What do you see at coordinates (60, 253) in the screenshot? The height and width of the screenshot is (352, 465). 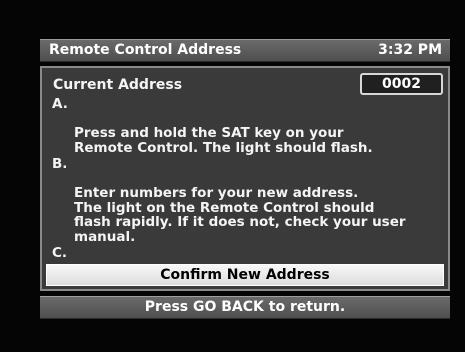 I see `instruction-letter-c: C.` at bounding box center [60, 253].